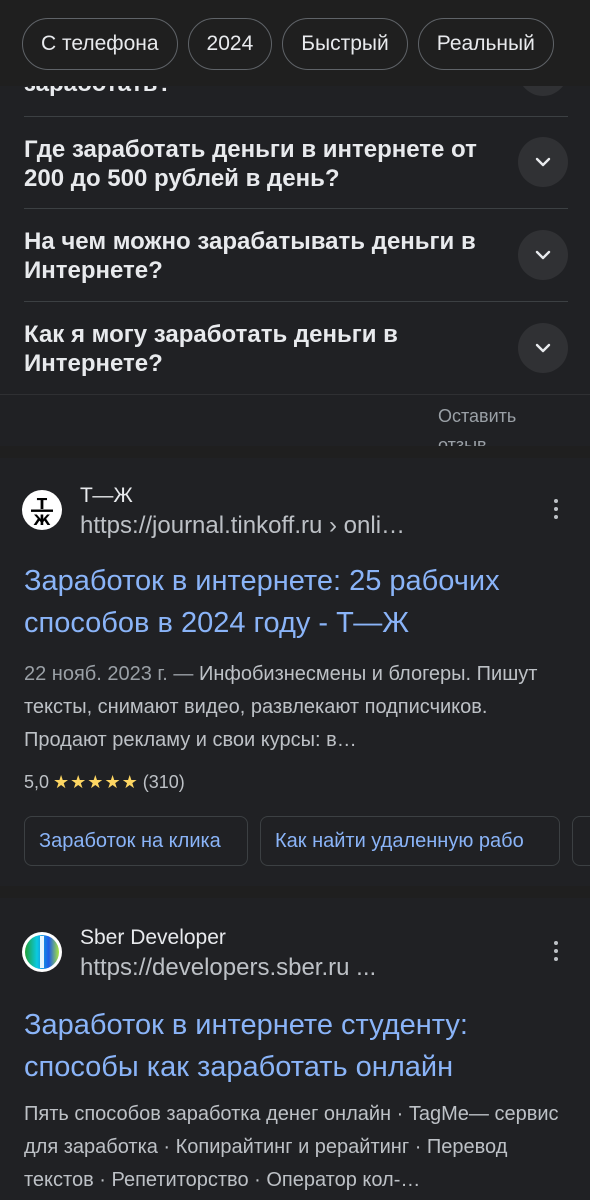 The image size is (590, 1200). Describe the element at coordinates (295, 394) in the screenshot. I see `divider` at that location.